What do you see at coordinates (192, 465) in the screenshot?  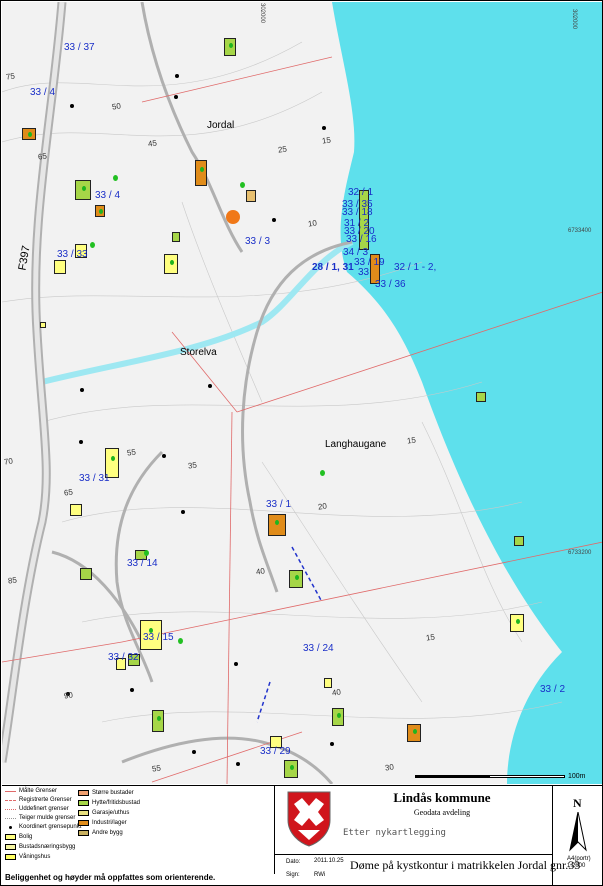 I see `contour-label: 35` at bounding box center [192, 465].